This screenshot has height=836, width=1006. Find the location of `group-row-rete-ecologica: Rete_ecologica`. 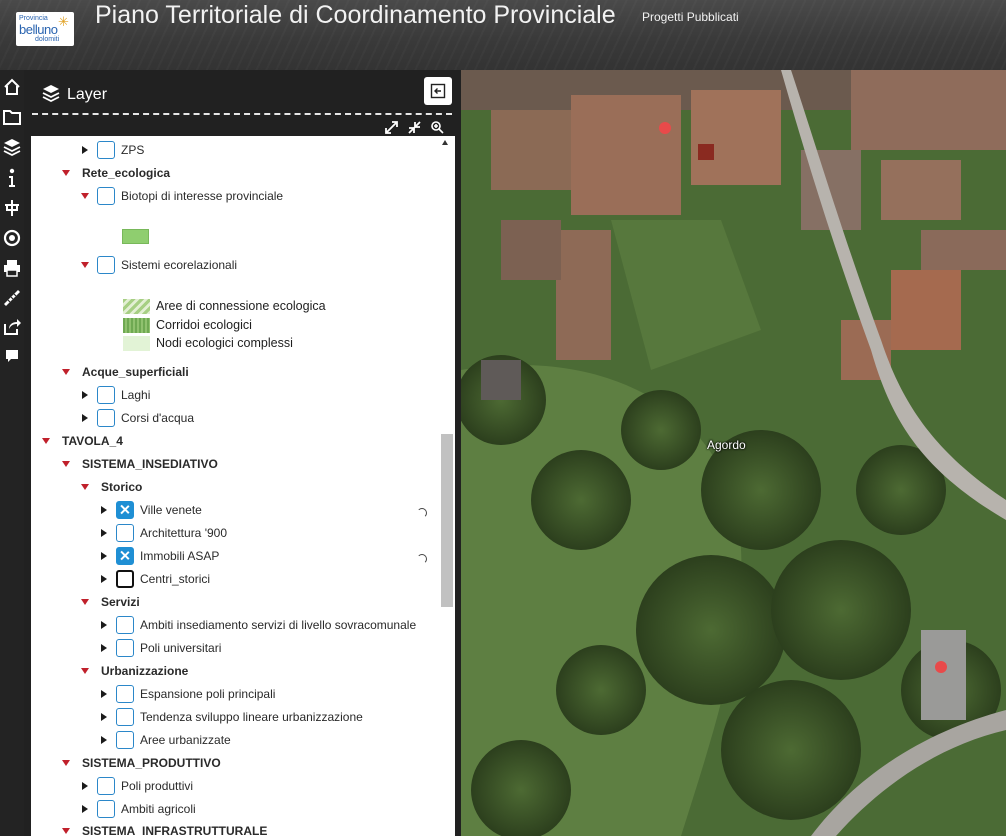

group-row-rete-ecologica: Rete_ecologica is located at coordinates (115, 173).